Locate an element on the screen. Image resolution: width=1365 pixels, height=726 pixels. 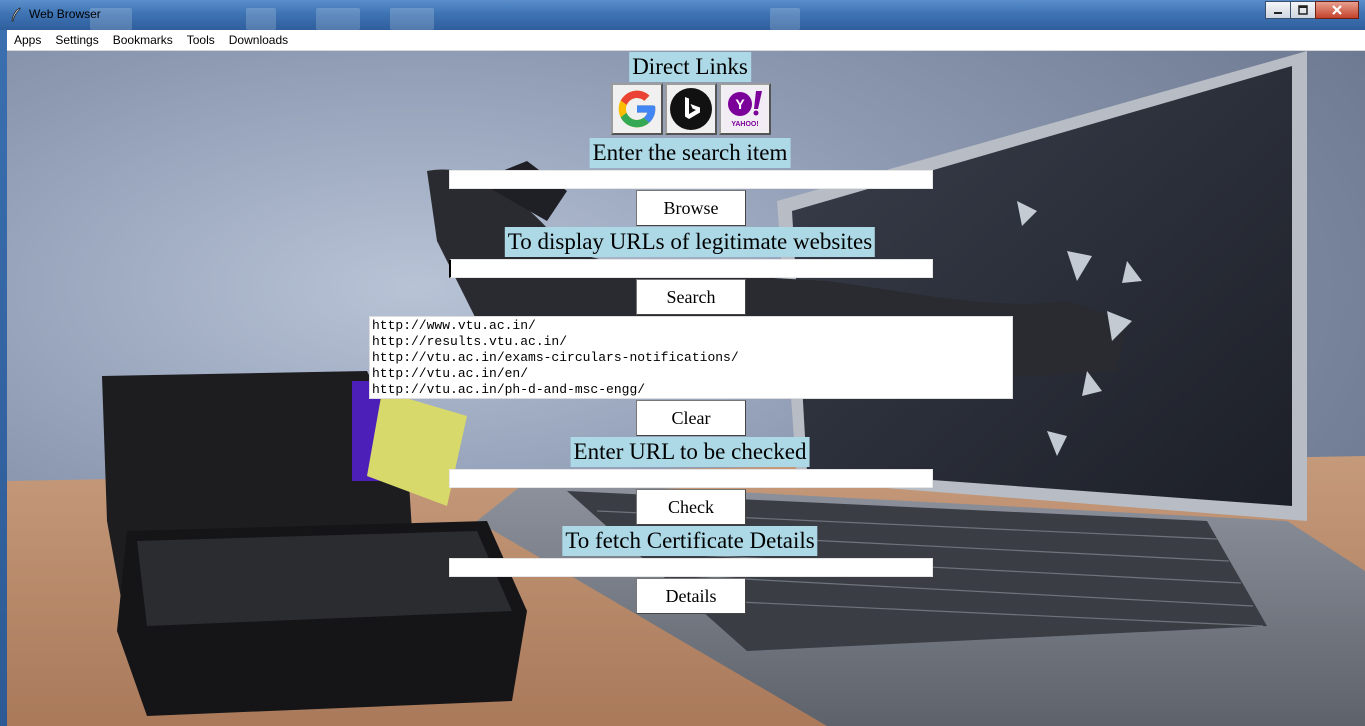
menu-settings: Settings is located at coordinates (76, 40).